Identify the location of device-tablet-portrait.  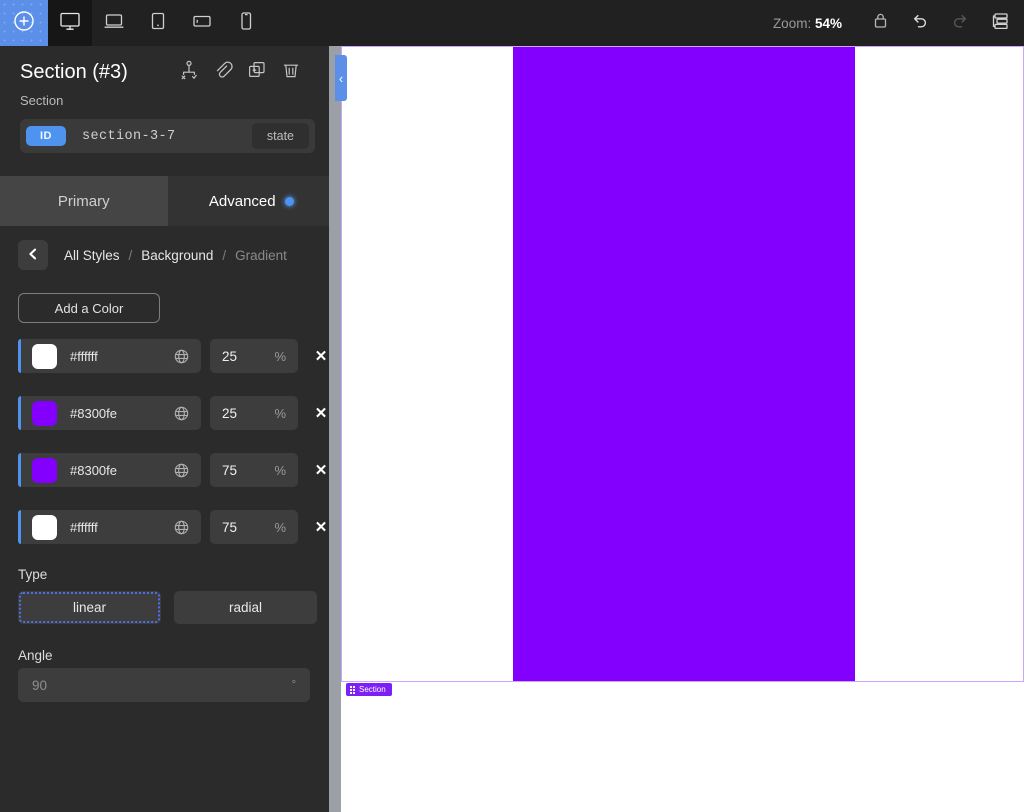
(158, 23).